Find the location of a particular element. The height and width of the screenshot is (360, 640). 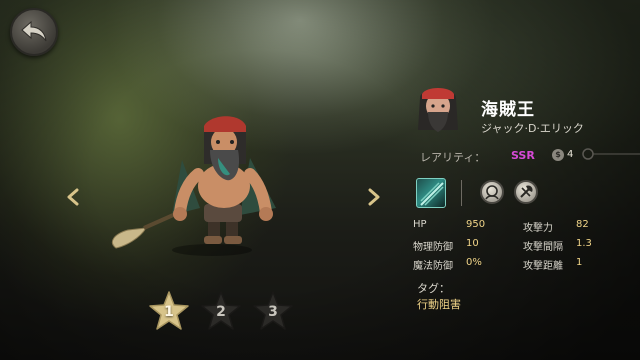

main-skill-icon is located at coordinates (431, 193).